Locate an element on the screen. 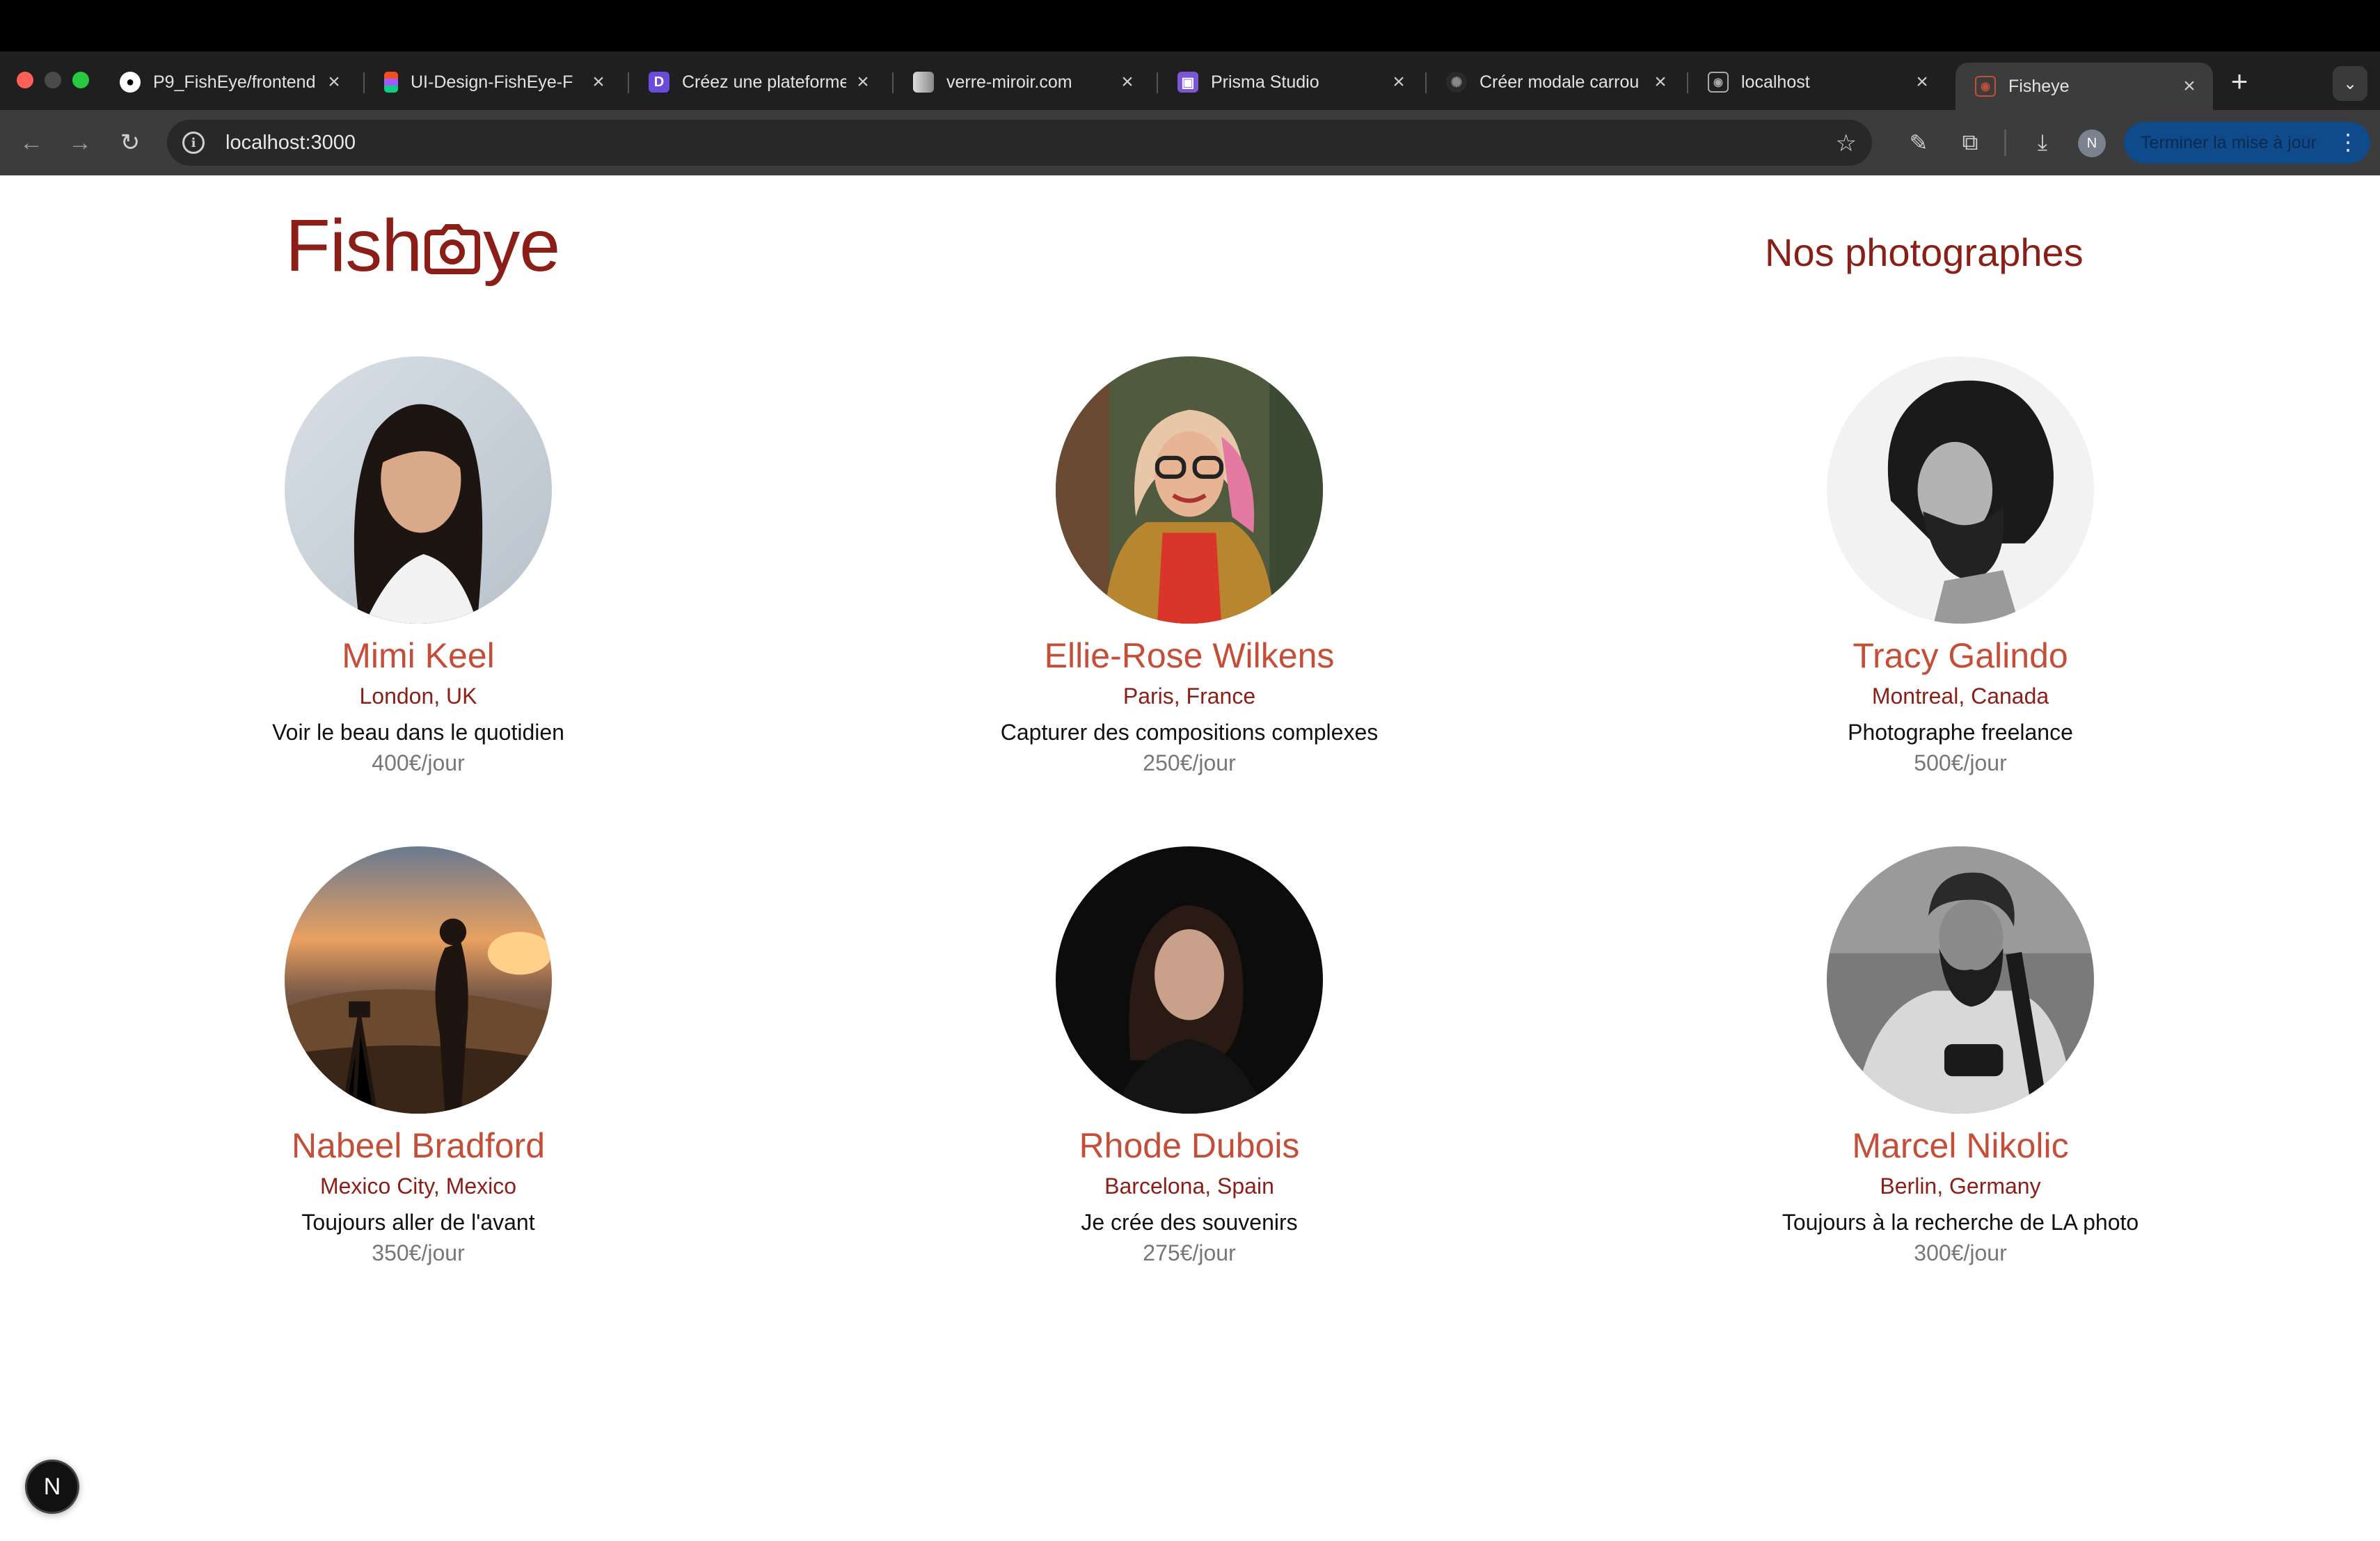 The height and width of the screenshot is (1541, 2380). zoom-window-button is located at coordinates (80, 80).